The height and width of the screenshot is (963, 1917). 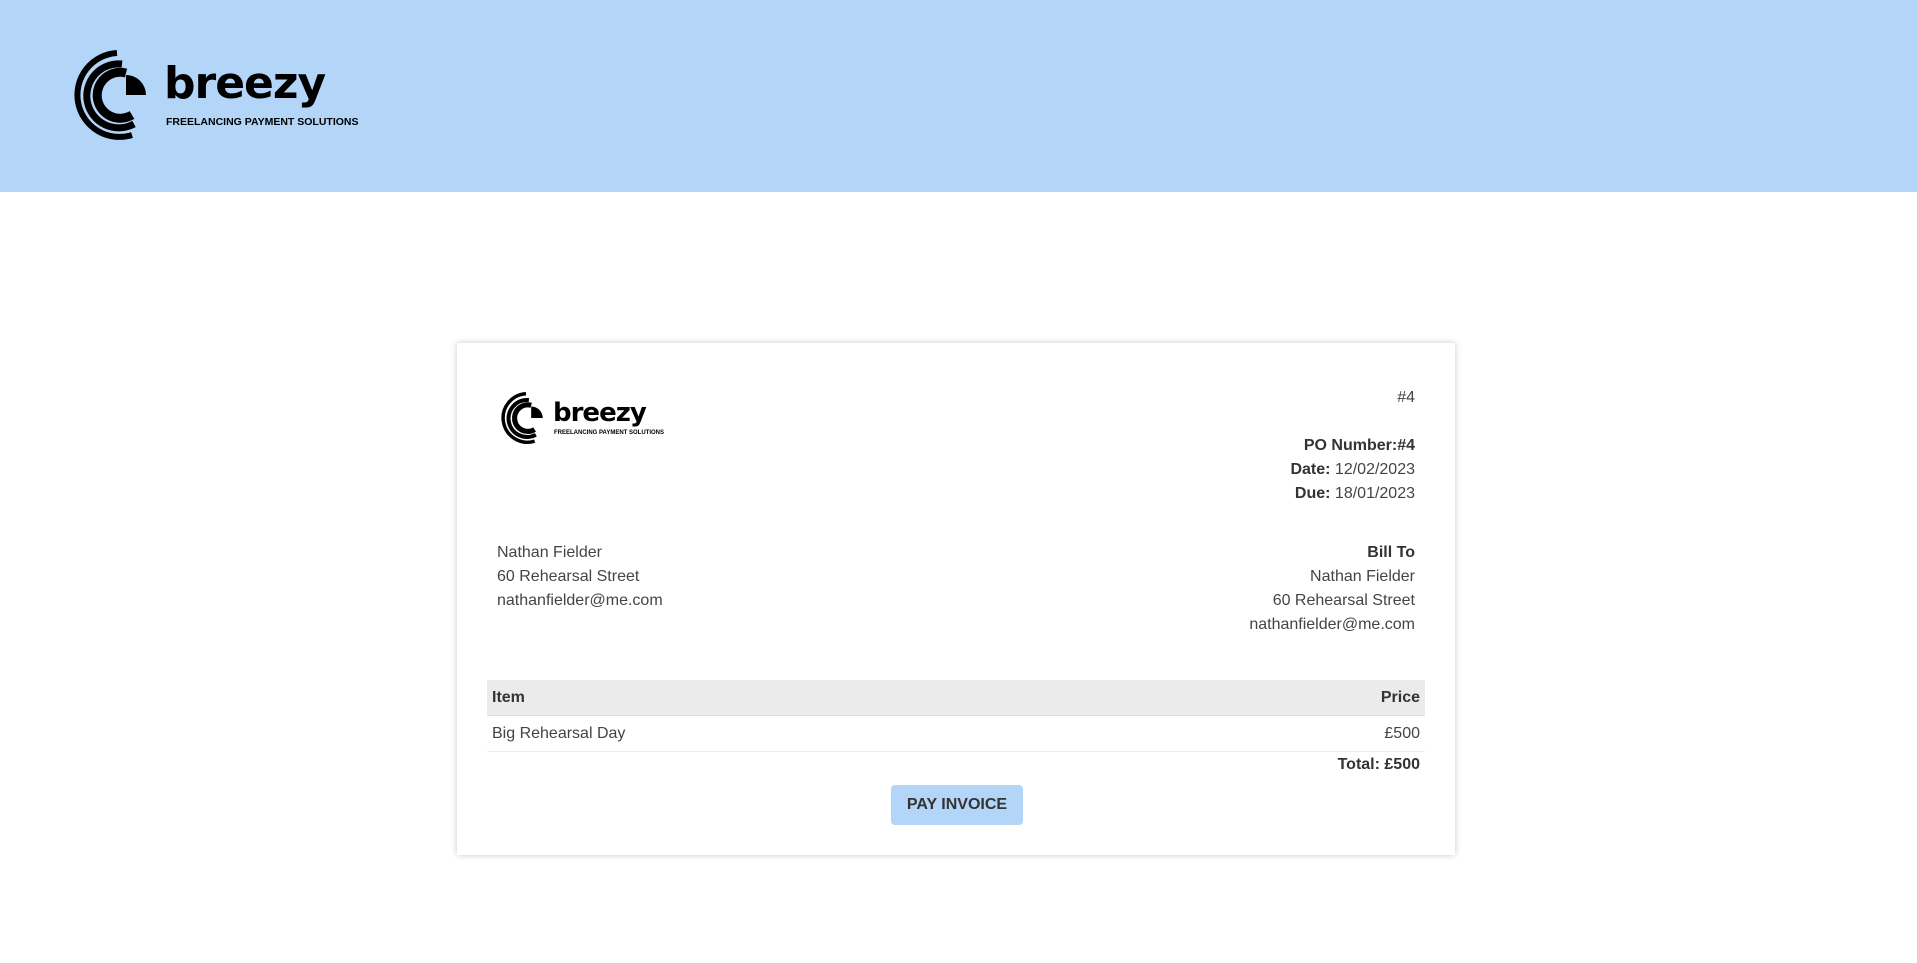 I want to click on invoice-total: Total: £500, so click(x=1378, y=764).